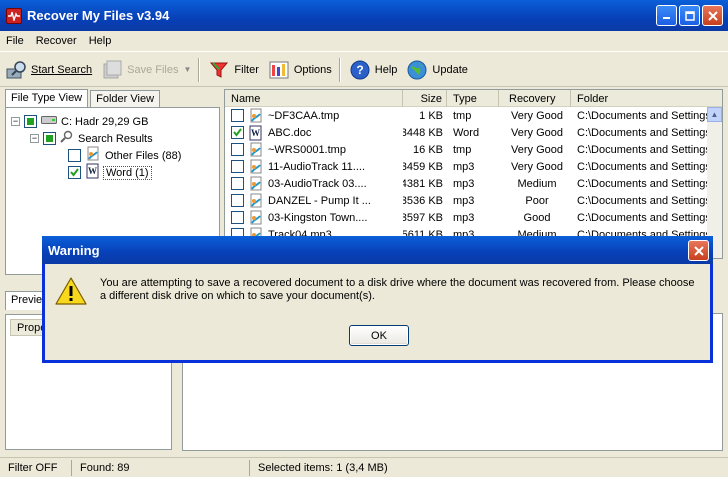 This screenshot has width=728, height=477. I want to click on file-recovery: Good, so click(537, 217).